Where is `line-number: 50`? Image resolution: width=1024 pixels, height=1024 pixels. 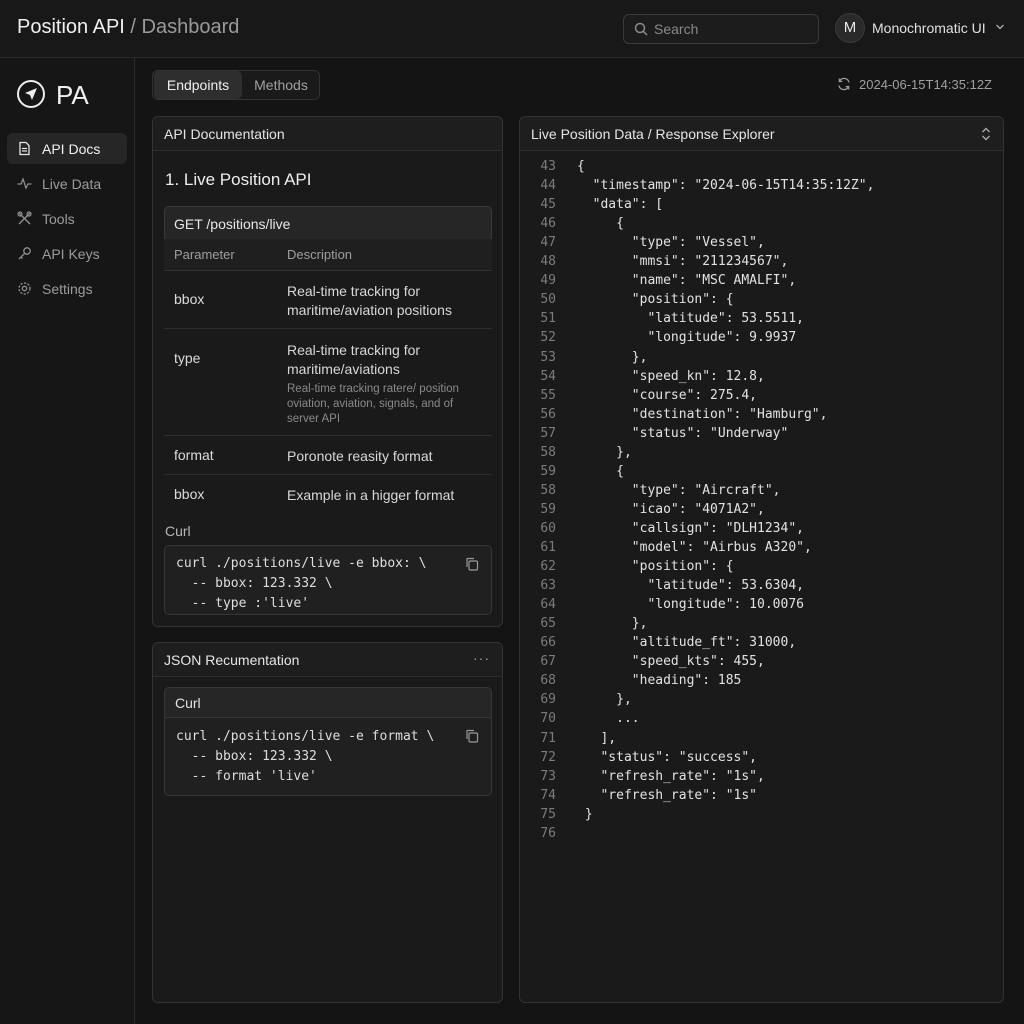 line-number: 50 is located at coordinates (548, 300).